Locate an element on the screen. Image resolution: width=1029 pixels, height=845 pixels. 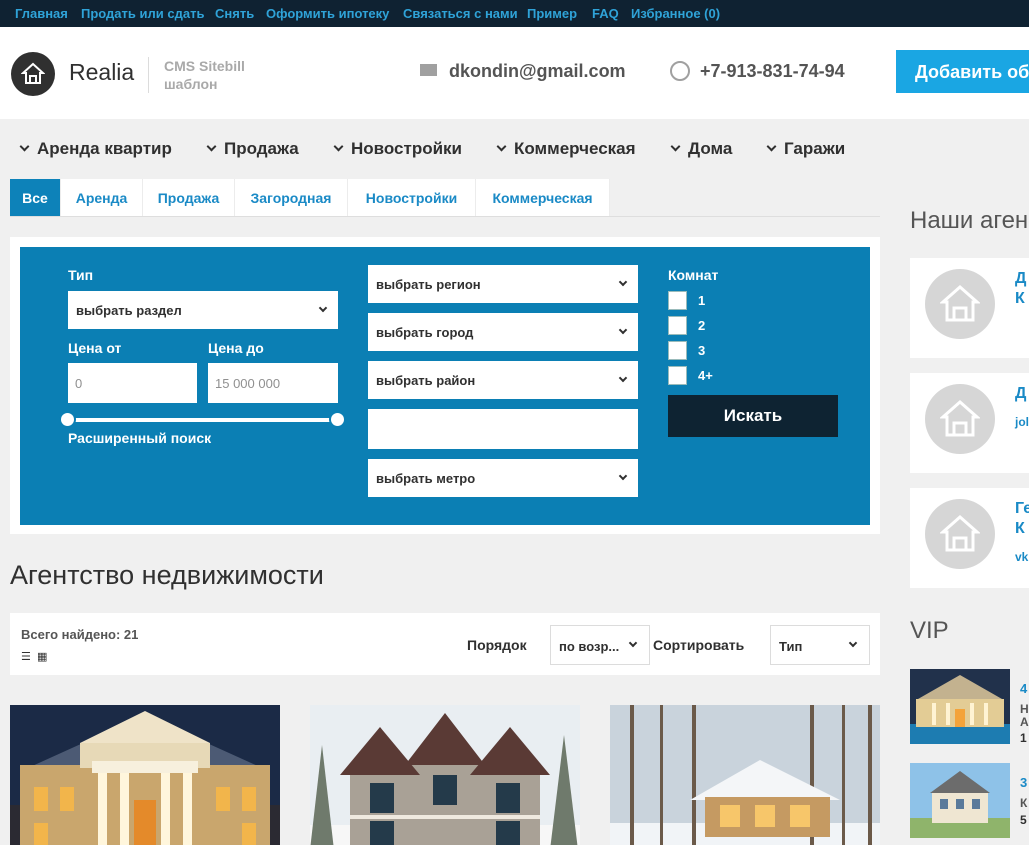
agent-card: Д К is located at coordinates (969, 308).